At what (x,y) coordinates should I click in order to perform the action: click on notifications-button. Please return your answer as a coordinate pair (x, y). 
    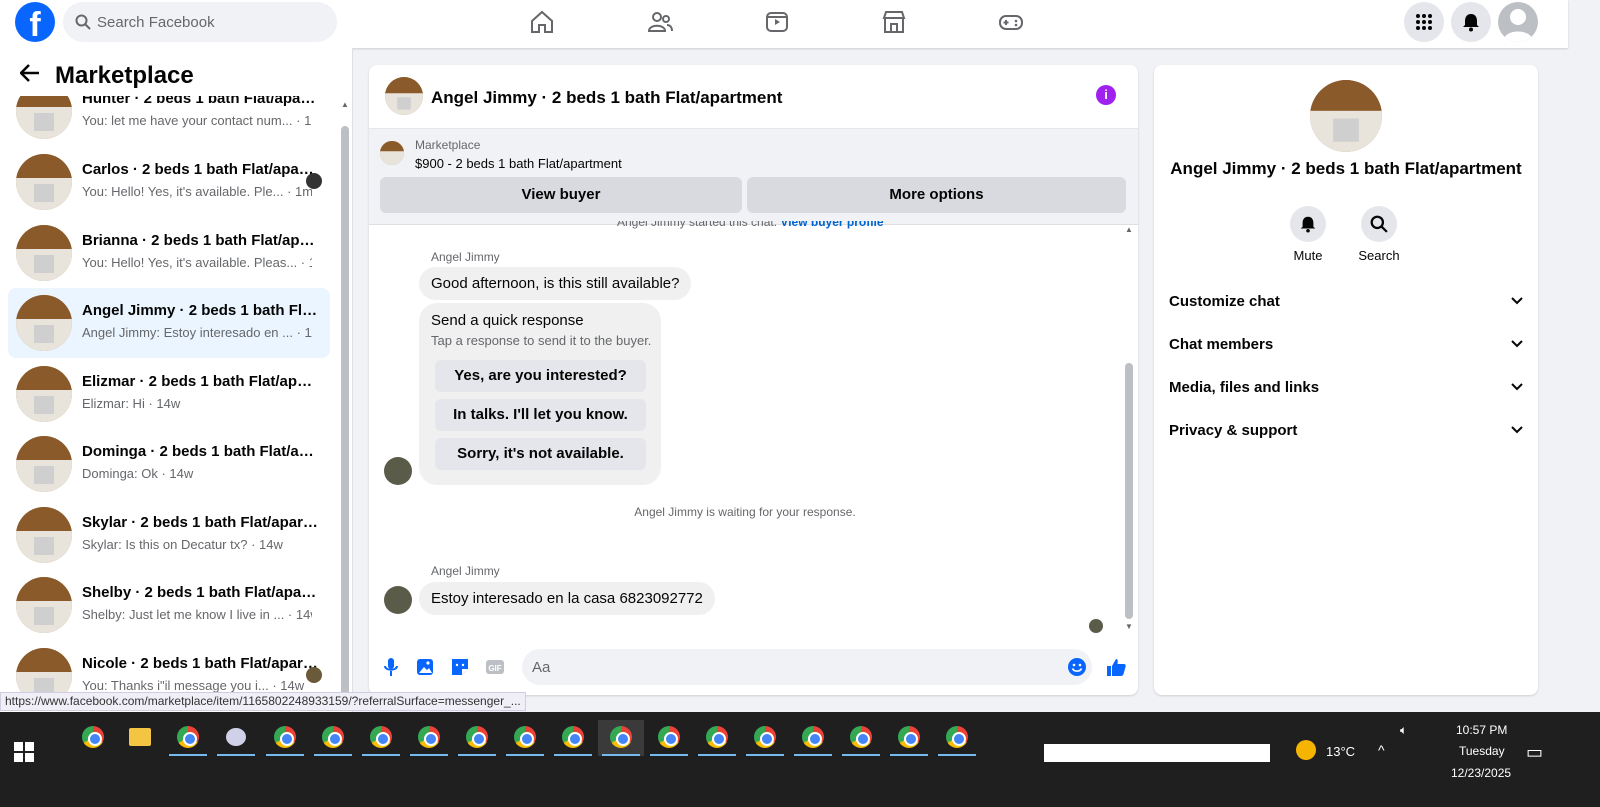
    Looking at the image, I should click on (1471, 22).